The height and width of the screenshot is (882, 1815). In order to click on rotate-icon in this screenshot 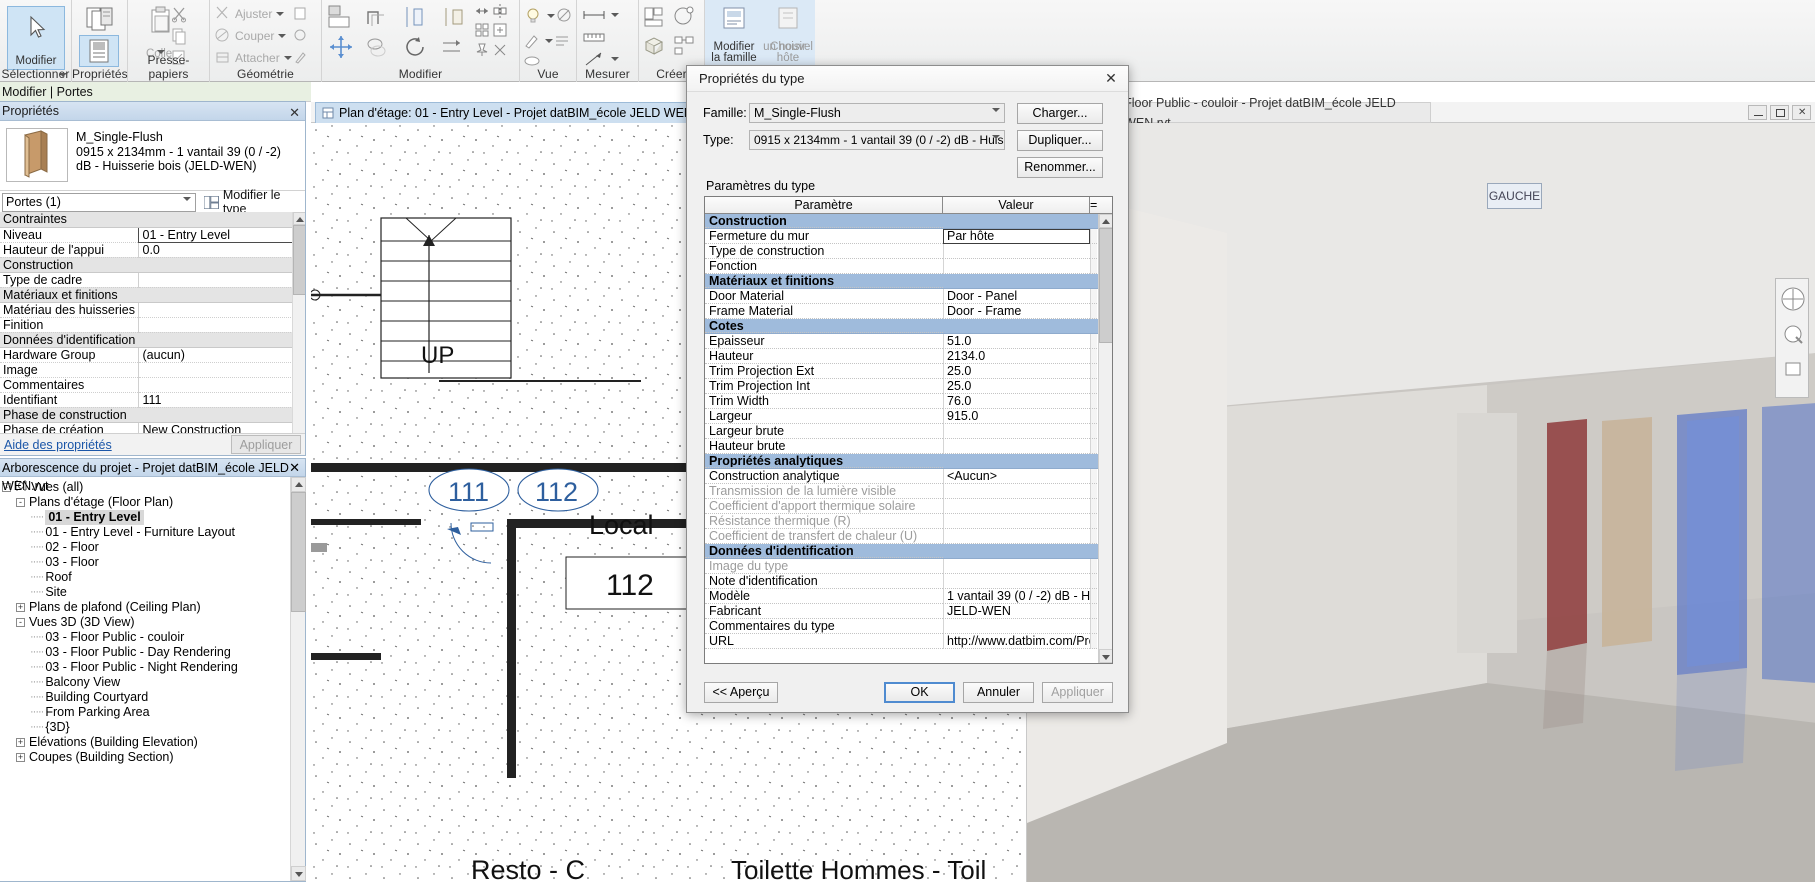, I will do `click(416, 47)`.